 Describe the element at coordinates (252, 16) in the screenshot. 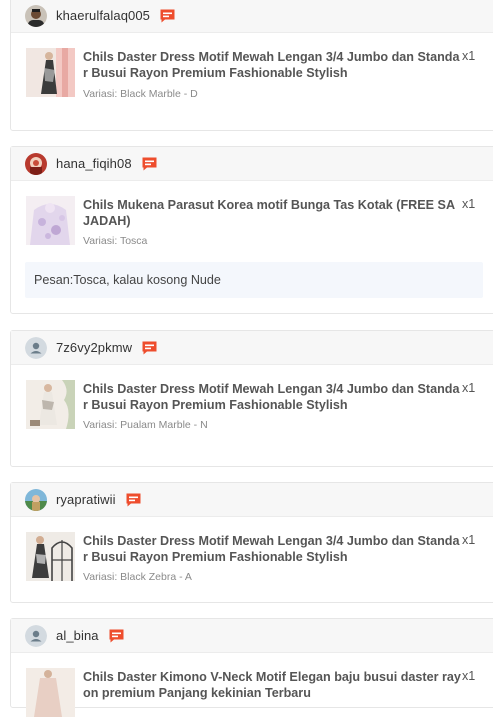

I see `order-card-header: khaerulfalaq005` at that location.